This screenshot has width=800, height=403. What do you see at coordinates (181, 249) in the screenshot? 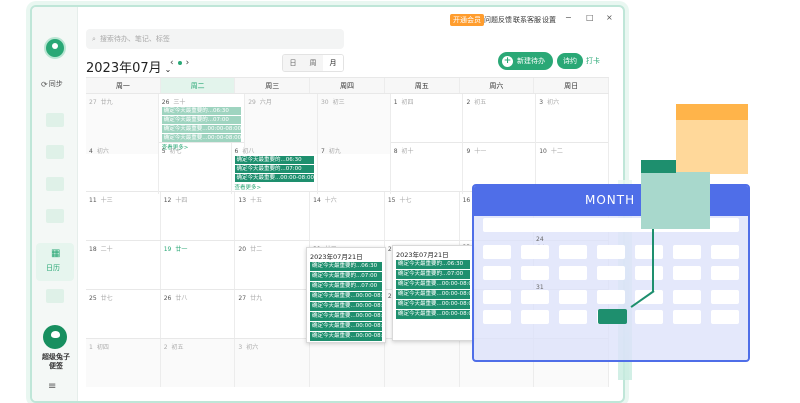
I see `lunar-date: 廿一` at bounding box center [181, 249].